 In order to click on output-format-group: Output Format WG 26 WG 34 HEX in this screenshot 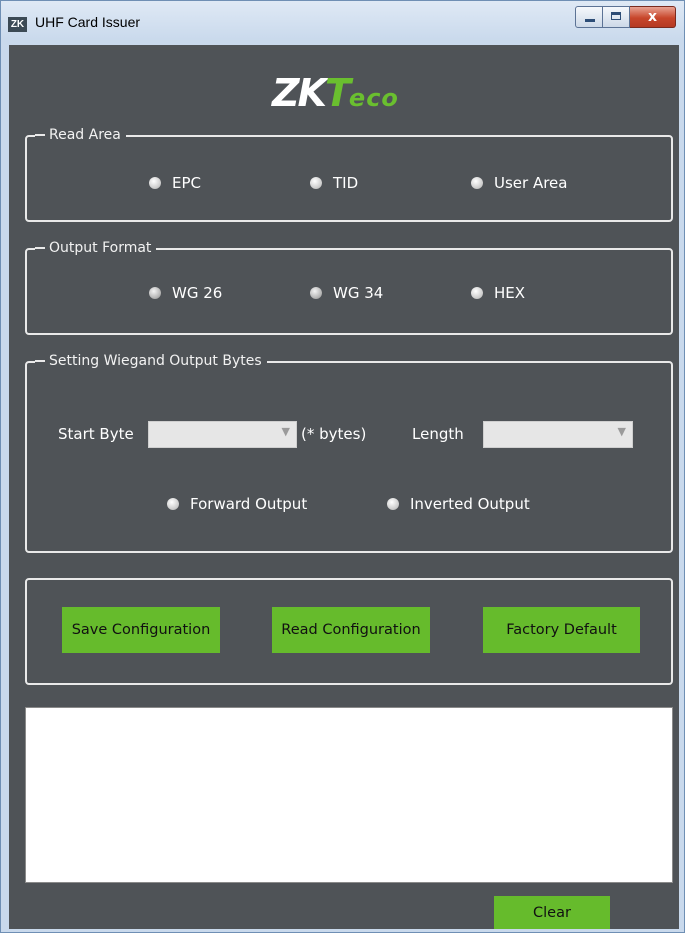, I will do `click(349, 287)`.